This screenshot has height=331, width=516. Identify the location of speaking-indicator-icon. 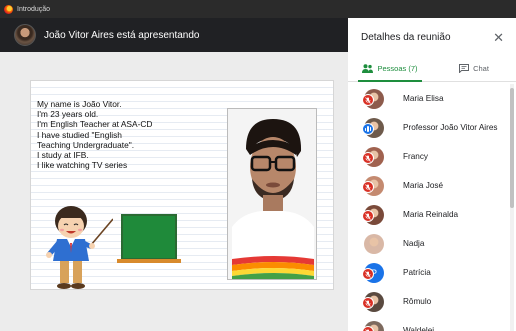
(368, 129).